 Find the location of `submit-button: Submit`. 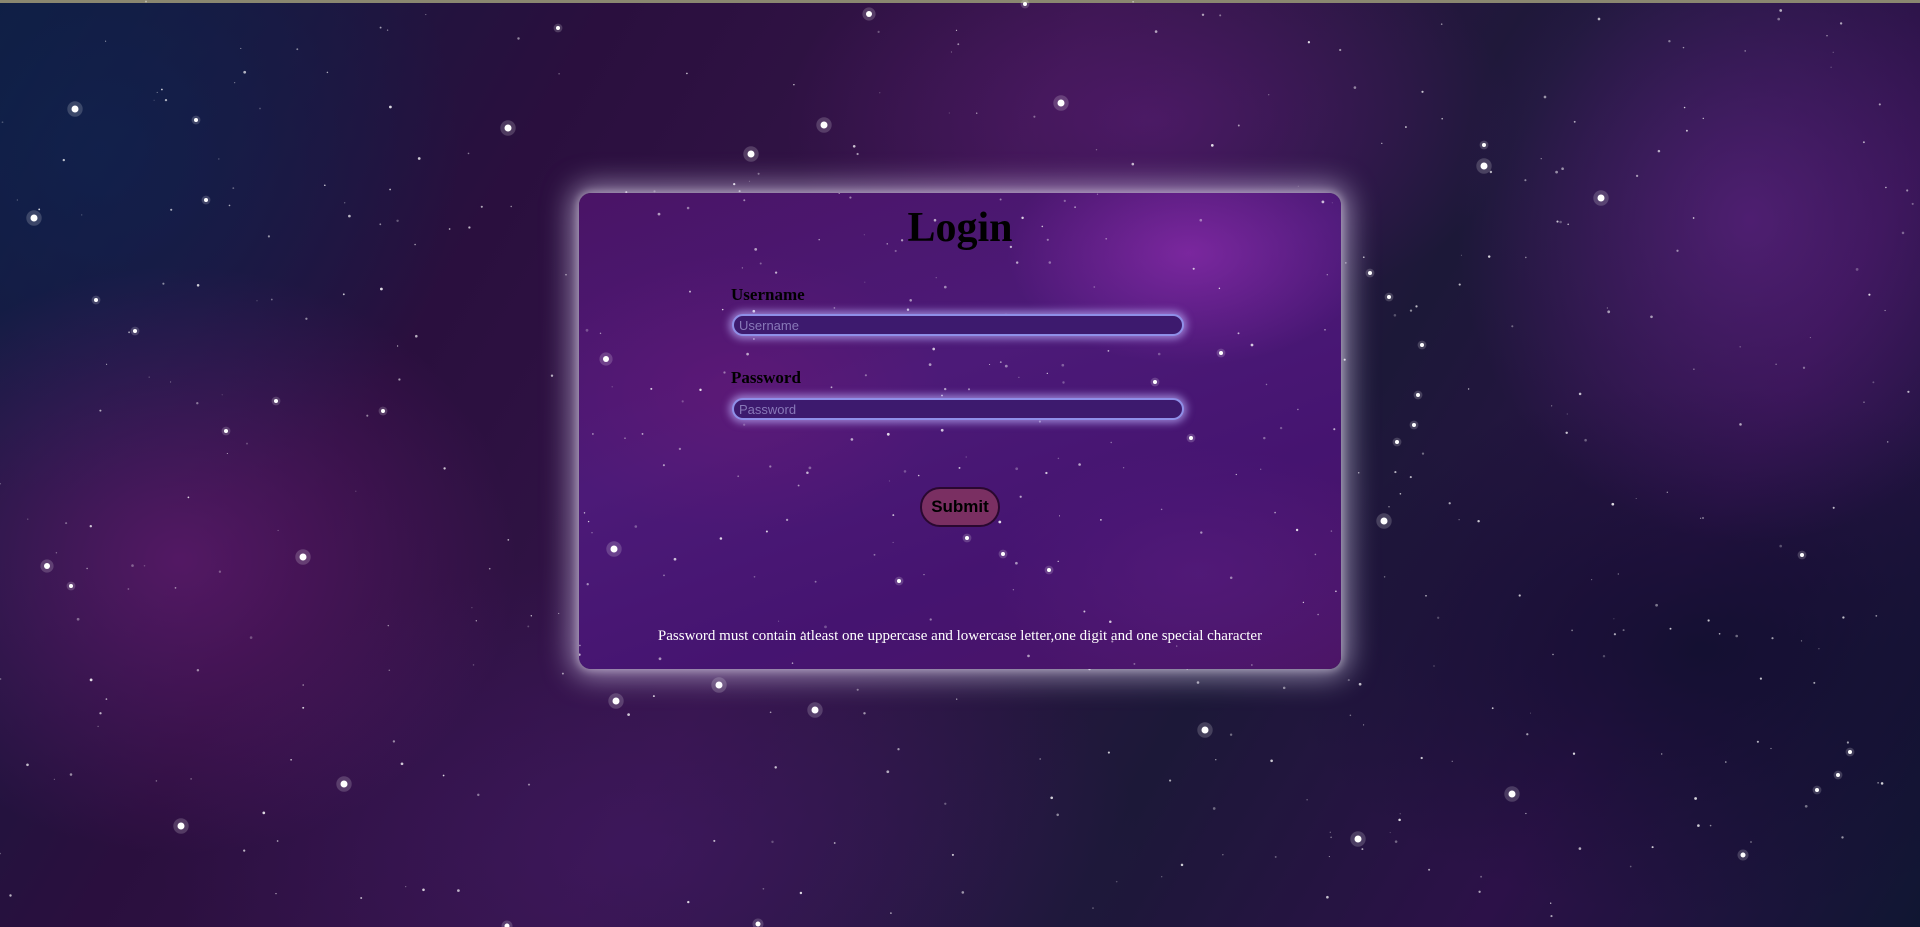

submit-button: Submit is located at coordinates (960, 507).